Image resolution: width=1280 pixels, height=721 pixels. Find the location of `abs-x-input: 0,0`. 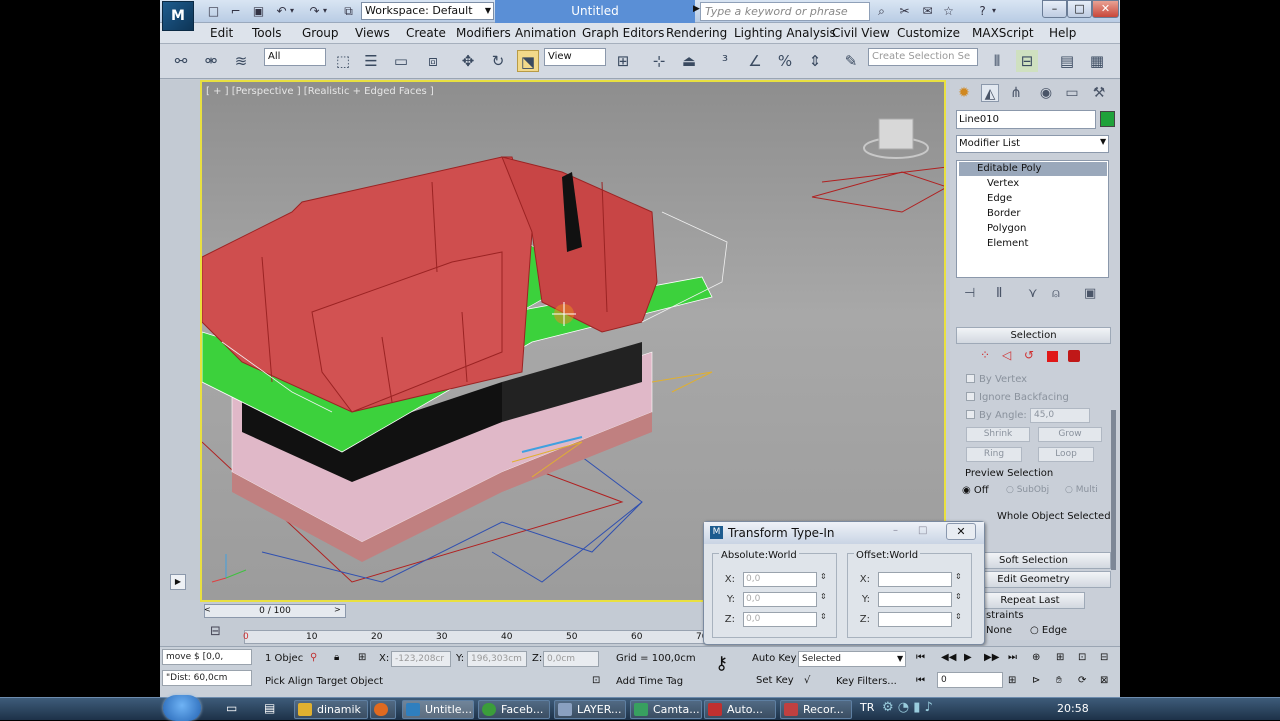

abs-x-input: 0,0 is located at coordinates (780, 579).